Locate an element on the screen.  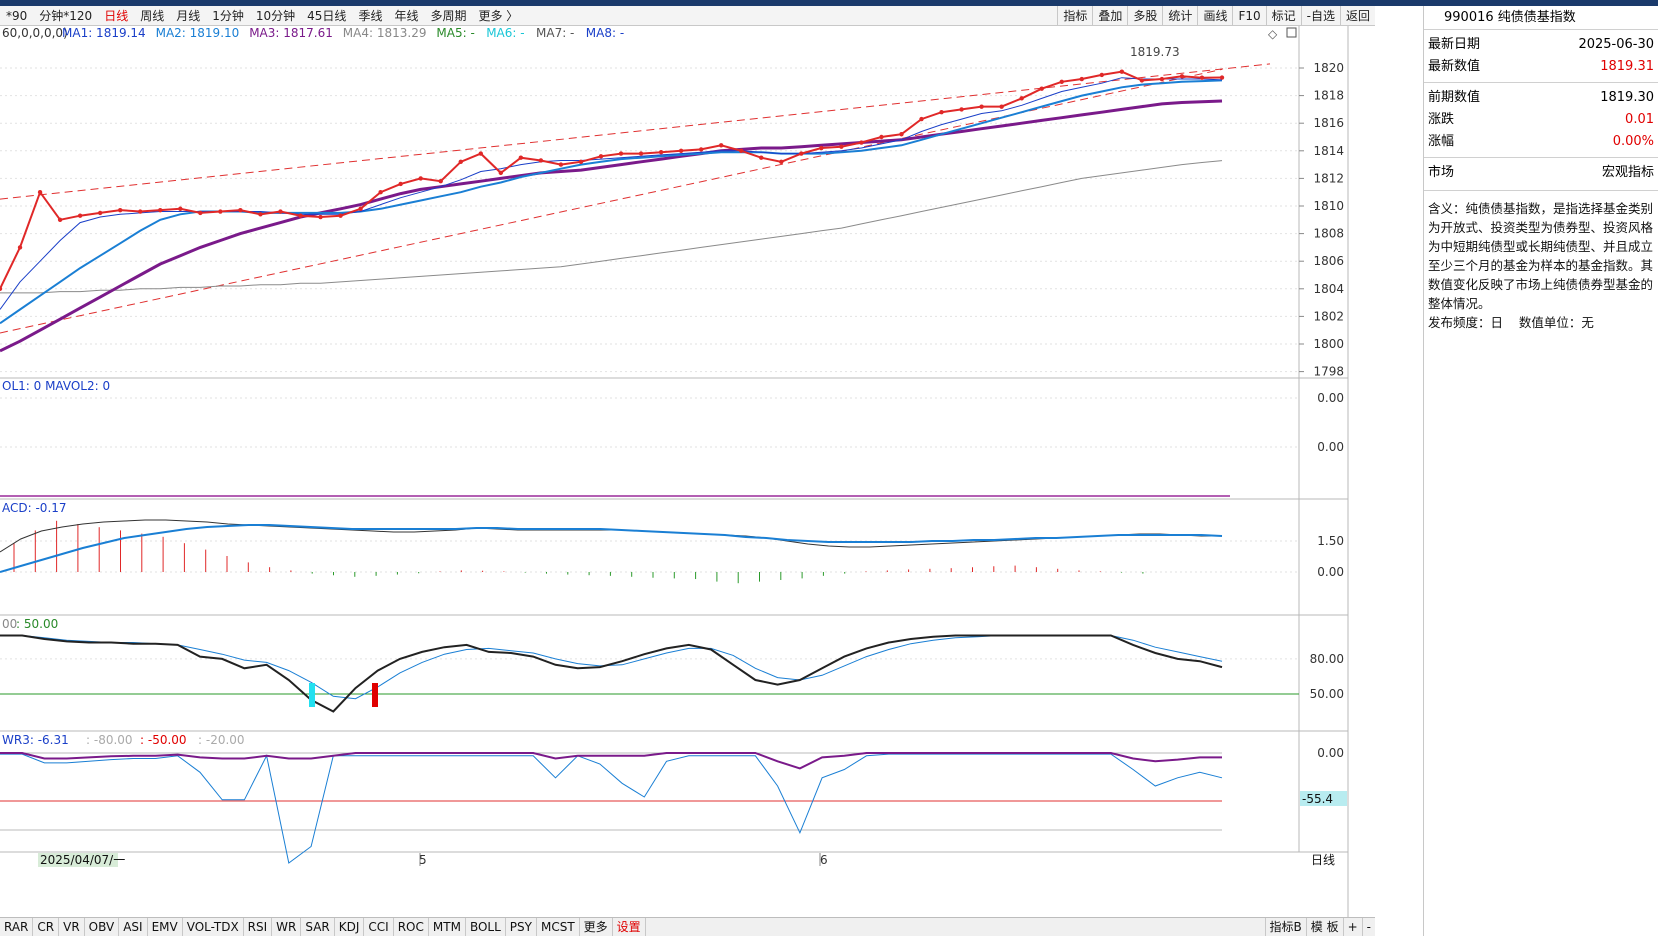
indicator-tab-sar: SAR is located at coordinates (318, 927).